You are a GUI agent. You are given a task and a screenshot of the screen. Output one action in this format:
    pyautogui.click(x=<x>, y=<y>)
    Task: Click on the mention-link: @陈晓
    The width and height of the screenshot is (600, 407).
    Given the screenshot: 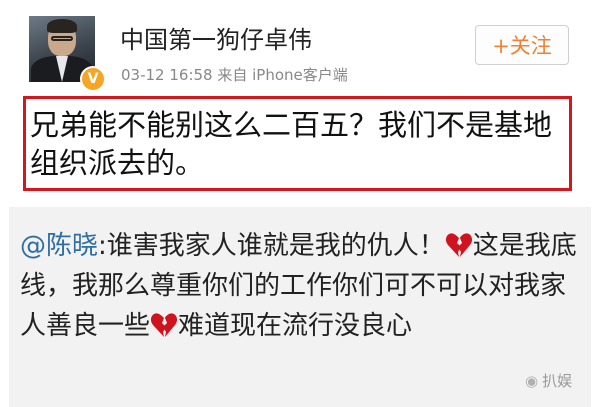 What is the action you would take?
    pyautogui.click(x=59, y=246)
    